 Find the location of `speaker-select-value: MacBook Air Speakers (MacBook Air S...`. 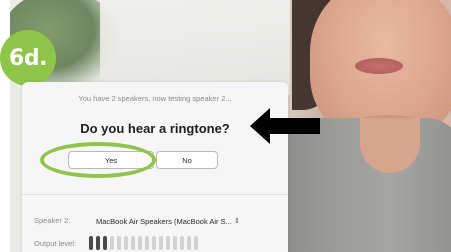

speaker-select-value: MacBook Air Speakers (MacBook Air S... is located at coordinates (164, 221).